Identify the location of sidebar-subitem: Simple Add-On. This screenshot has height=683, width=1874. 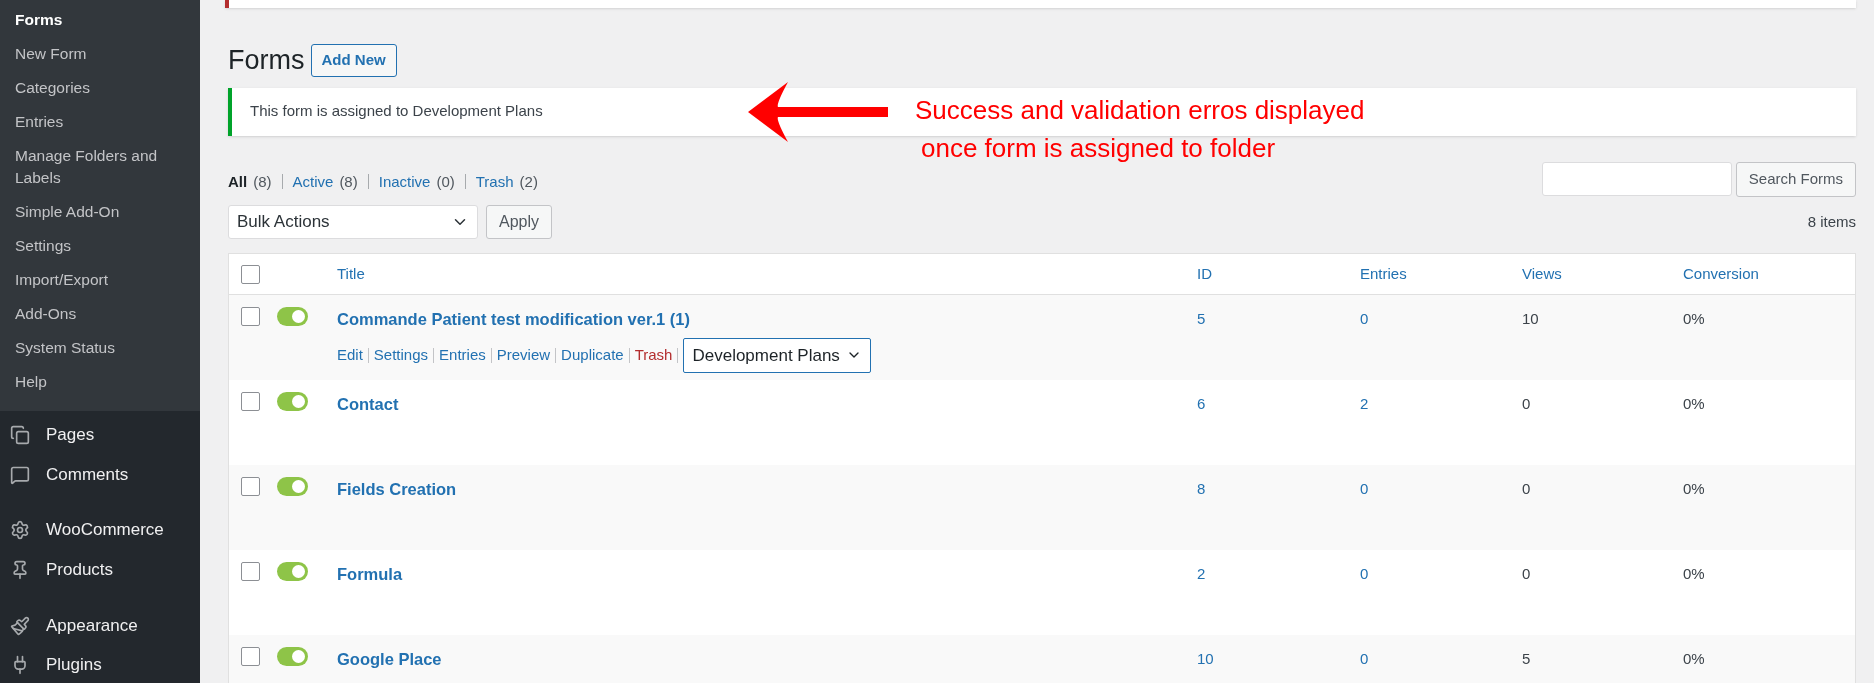
(100, 212).